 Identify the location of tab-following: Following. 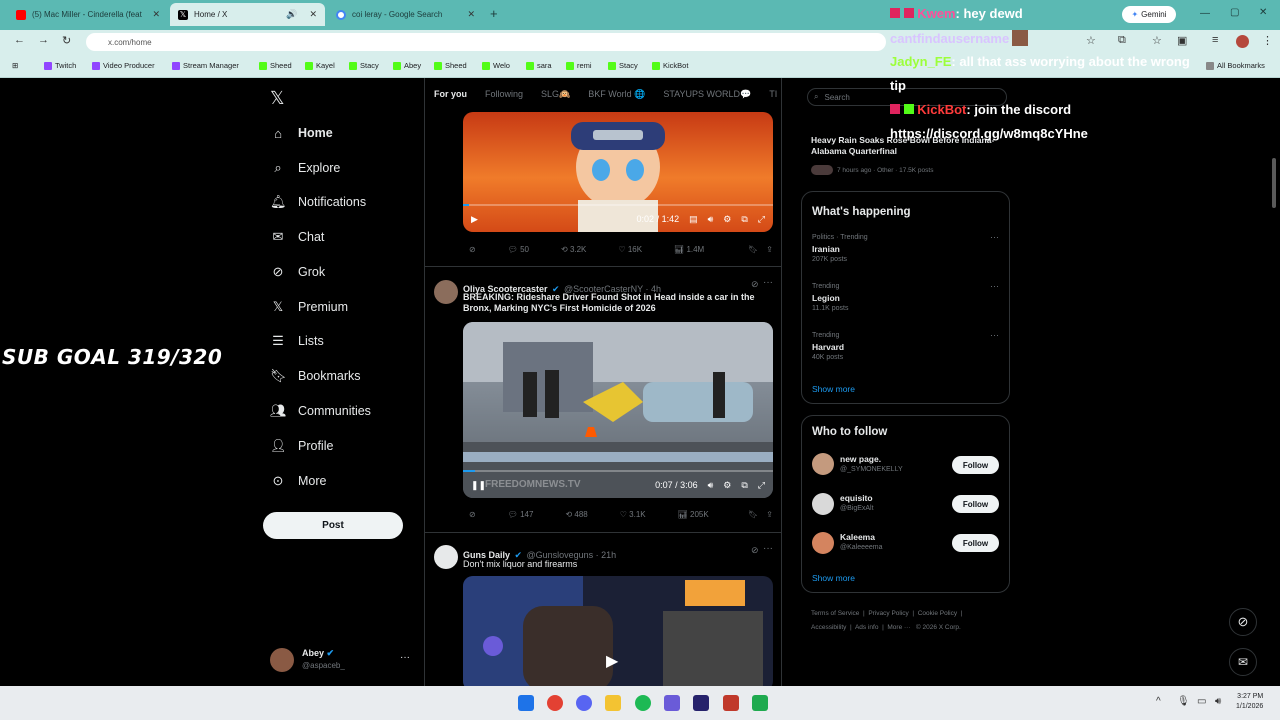
(504, 96).